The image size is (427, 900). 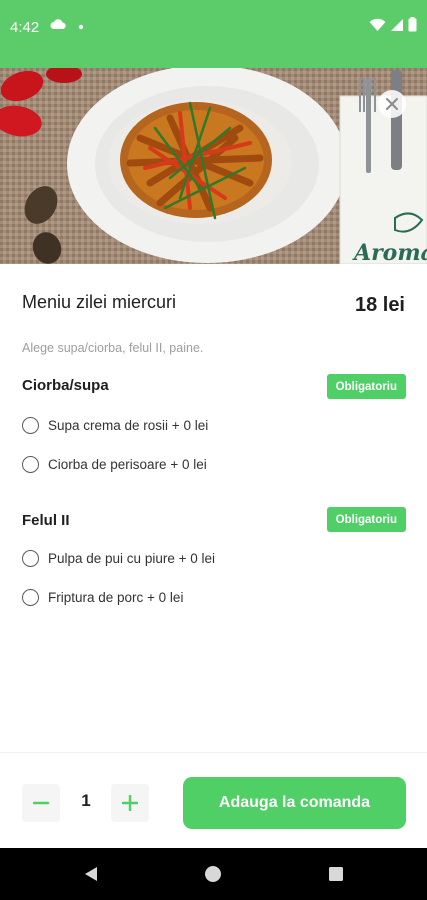 I want to click on navigation-bar, so click(x=213, y=874).